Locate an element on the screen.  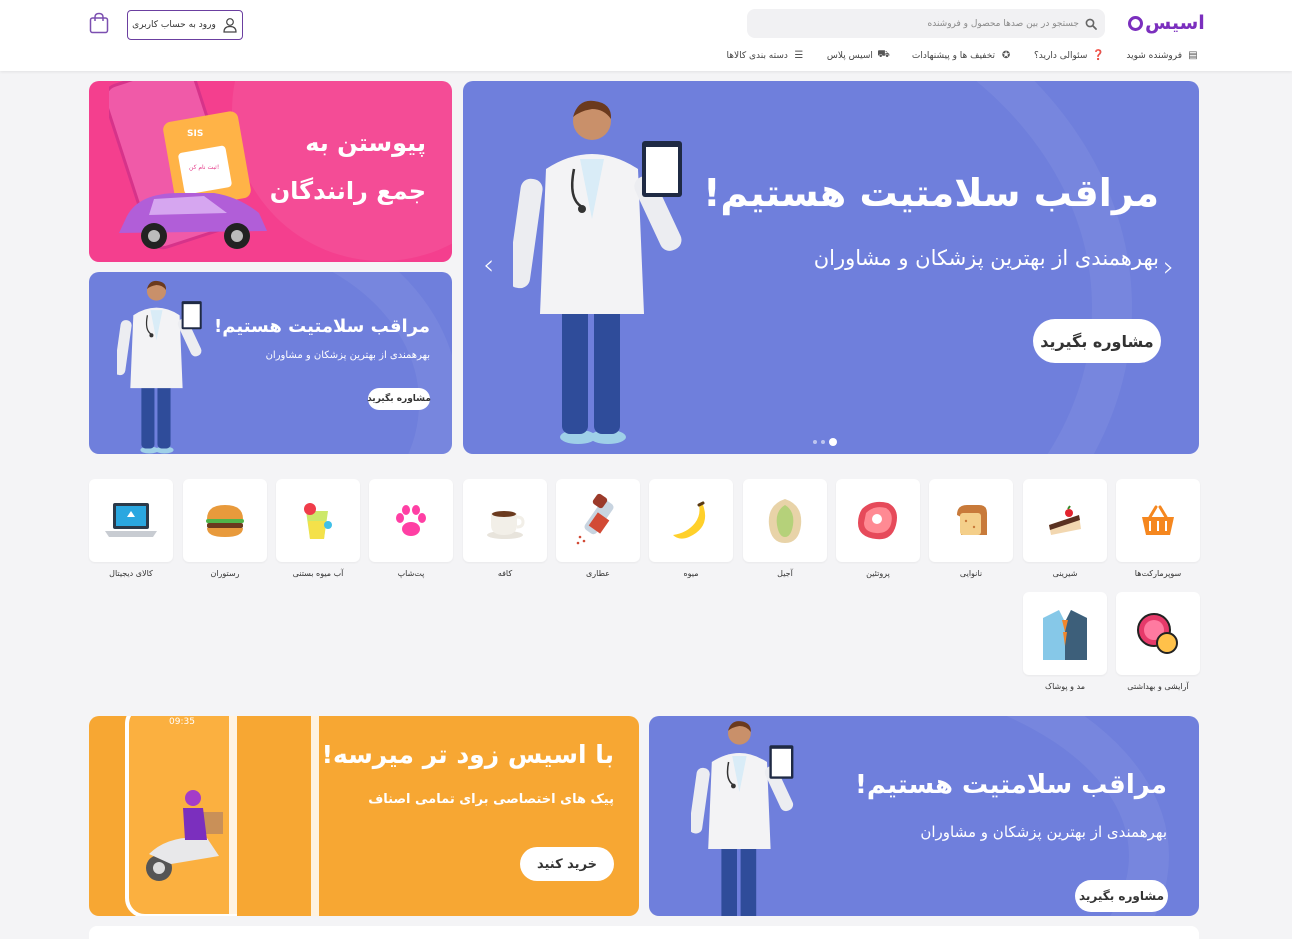
slider-prev-icon: ‹ is located at coordinates (488, 265).